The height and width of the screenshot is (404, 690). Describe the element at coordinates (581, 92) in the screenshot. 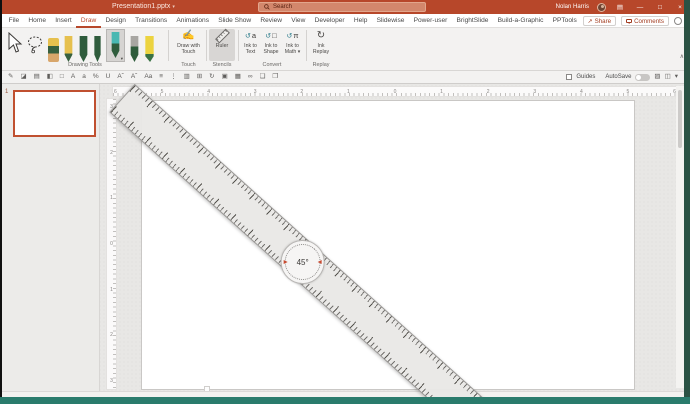

I see `ruler-number: 4` at that location.